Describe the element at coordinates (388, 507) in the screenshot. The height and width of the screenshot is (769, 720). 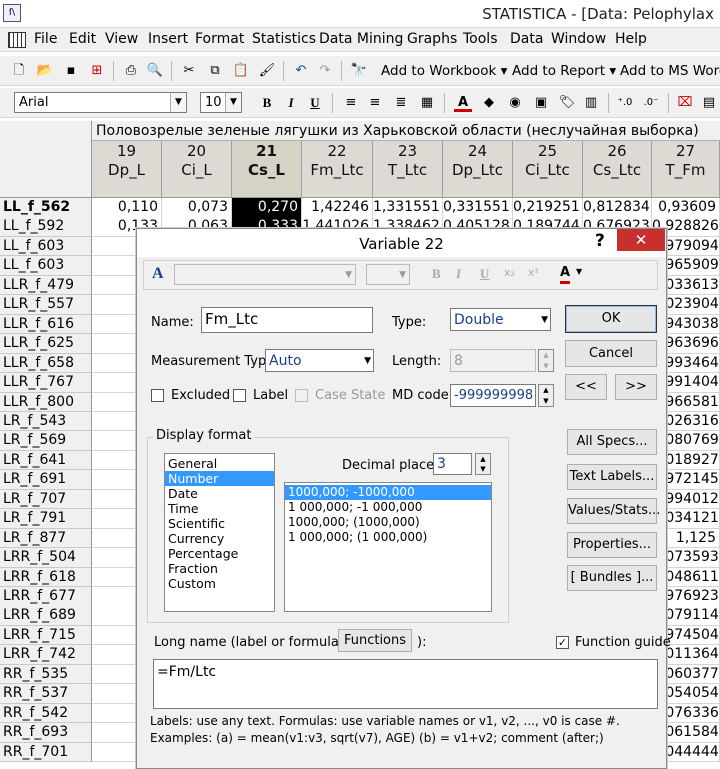
I see `number-format-option: 1 000,000; -1 000,000` at that location.